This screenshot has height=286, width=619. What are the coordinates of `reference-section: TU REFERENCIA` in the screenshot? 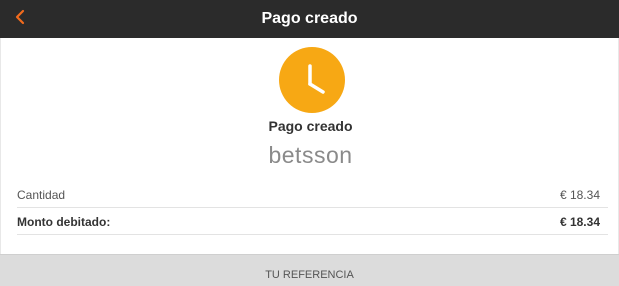 It's located at (309, 270).